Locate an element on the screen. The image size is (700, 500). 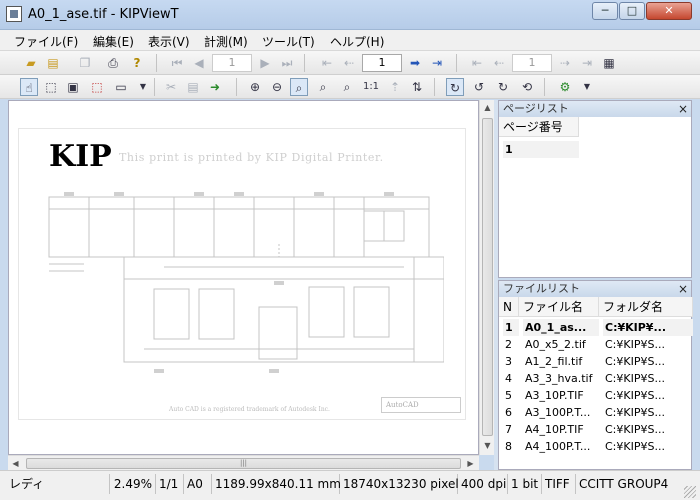
page-number-field: 1 is located at coordinates (232, 63).